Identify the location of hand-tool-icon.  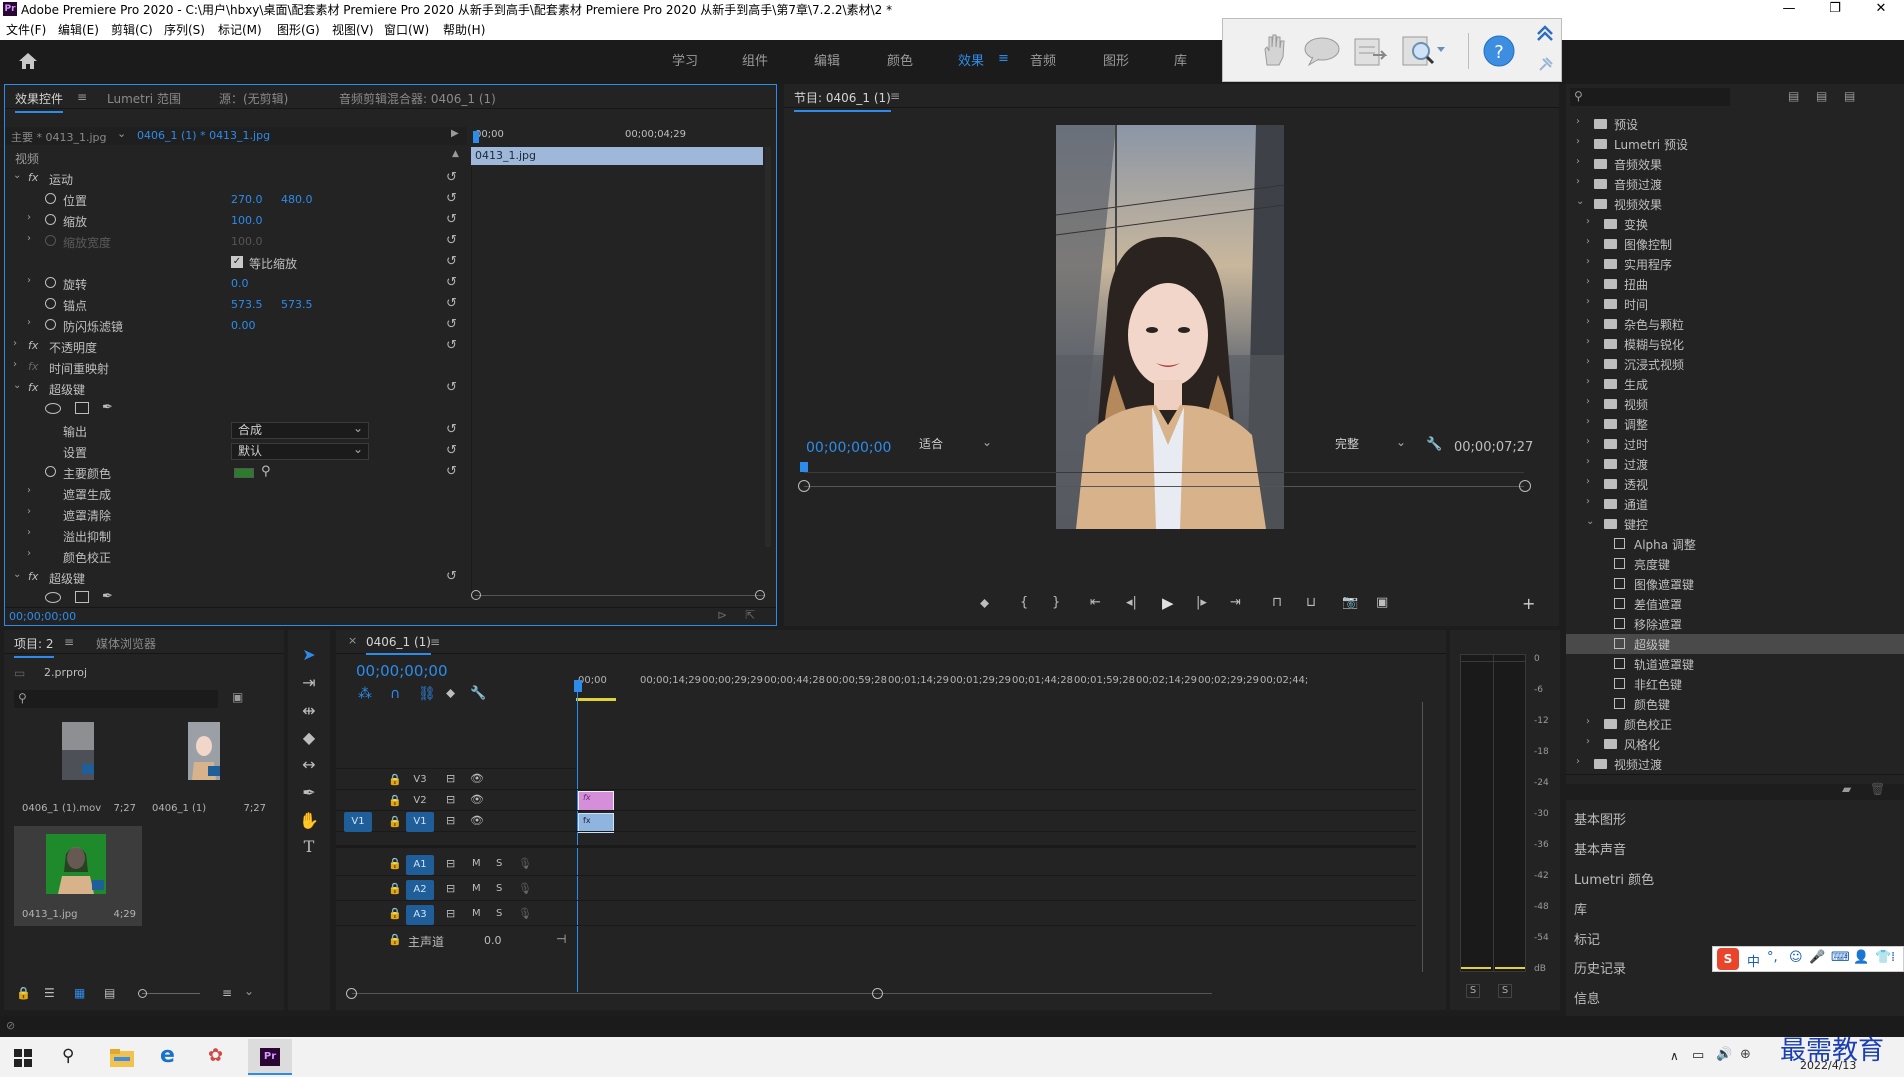
(1274, 50).